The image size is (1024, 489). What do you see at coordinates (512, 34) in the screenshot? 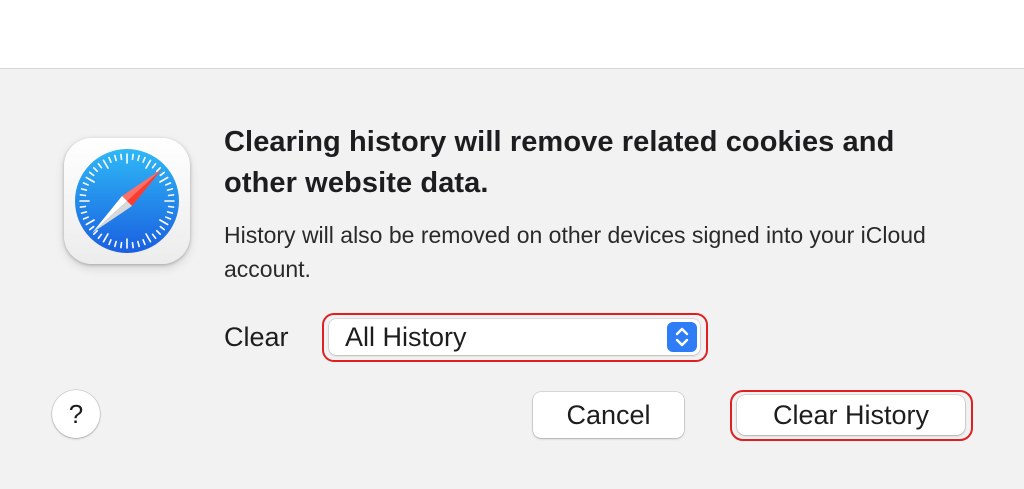
I see `window-top-area` at bounding box center [512, 34].